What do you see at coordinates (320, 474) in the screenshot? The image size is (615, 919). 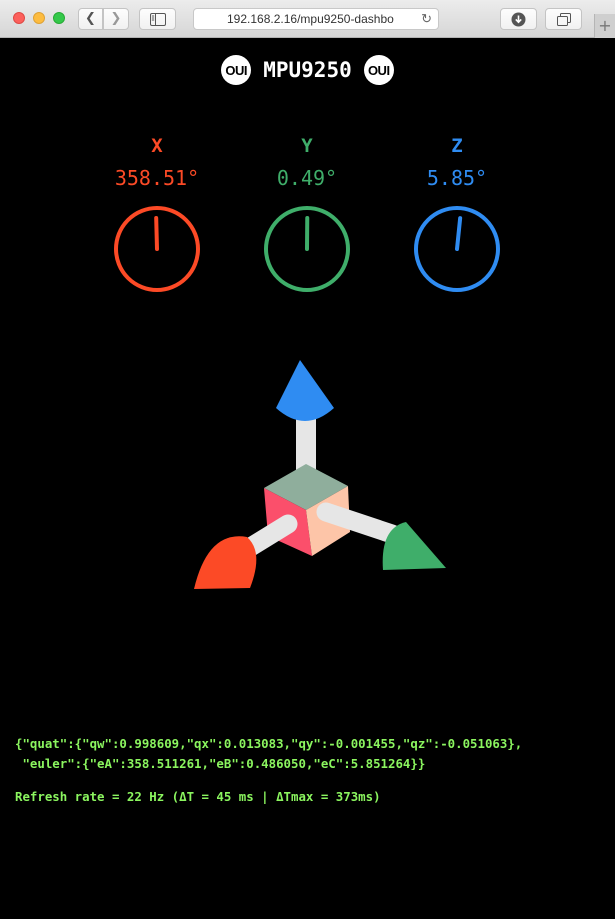 I see `orientation-3d-model` at bounding box center [320, 474].